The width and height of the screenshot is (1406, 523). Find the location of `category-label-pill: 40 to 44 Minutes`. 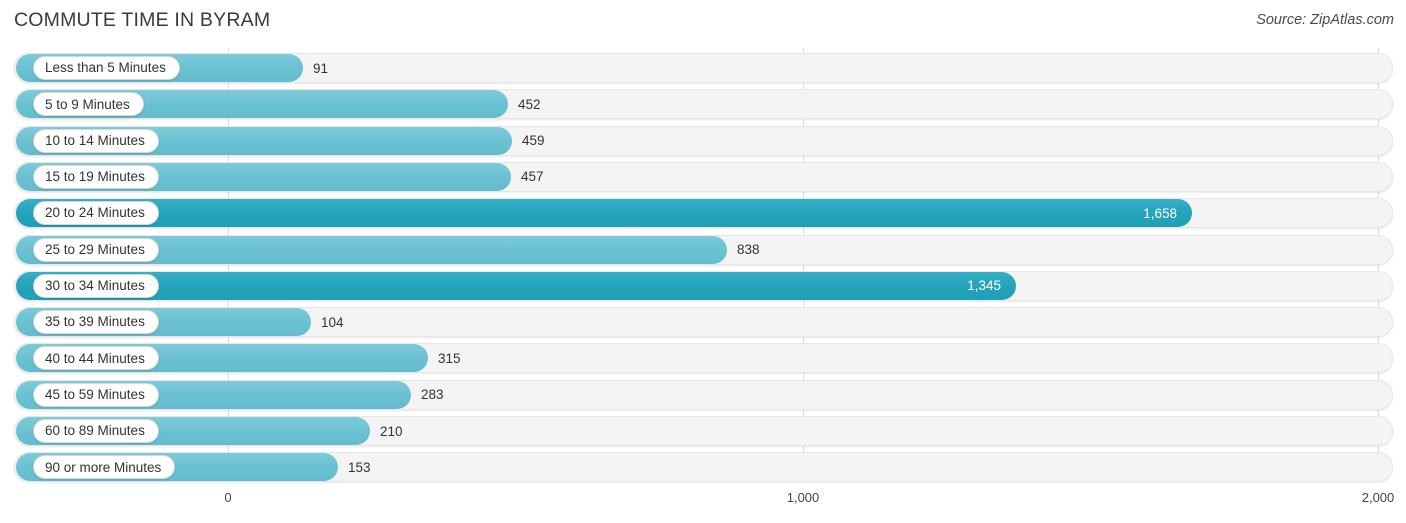

category-label-pill: 40 to 44 Minutes is located at coordinates (96, 358).